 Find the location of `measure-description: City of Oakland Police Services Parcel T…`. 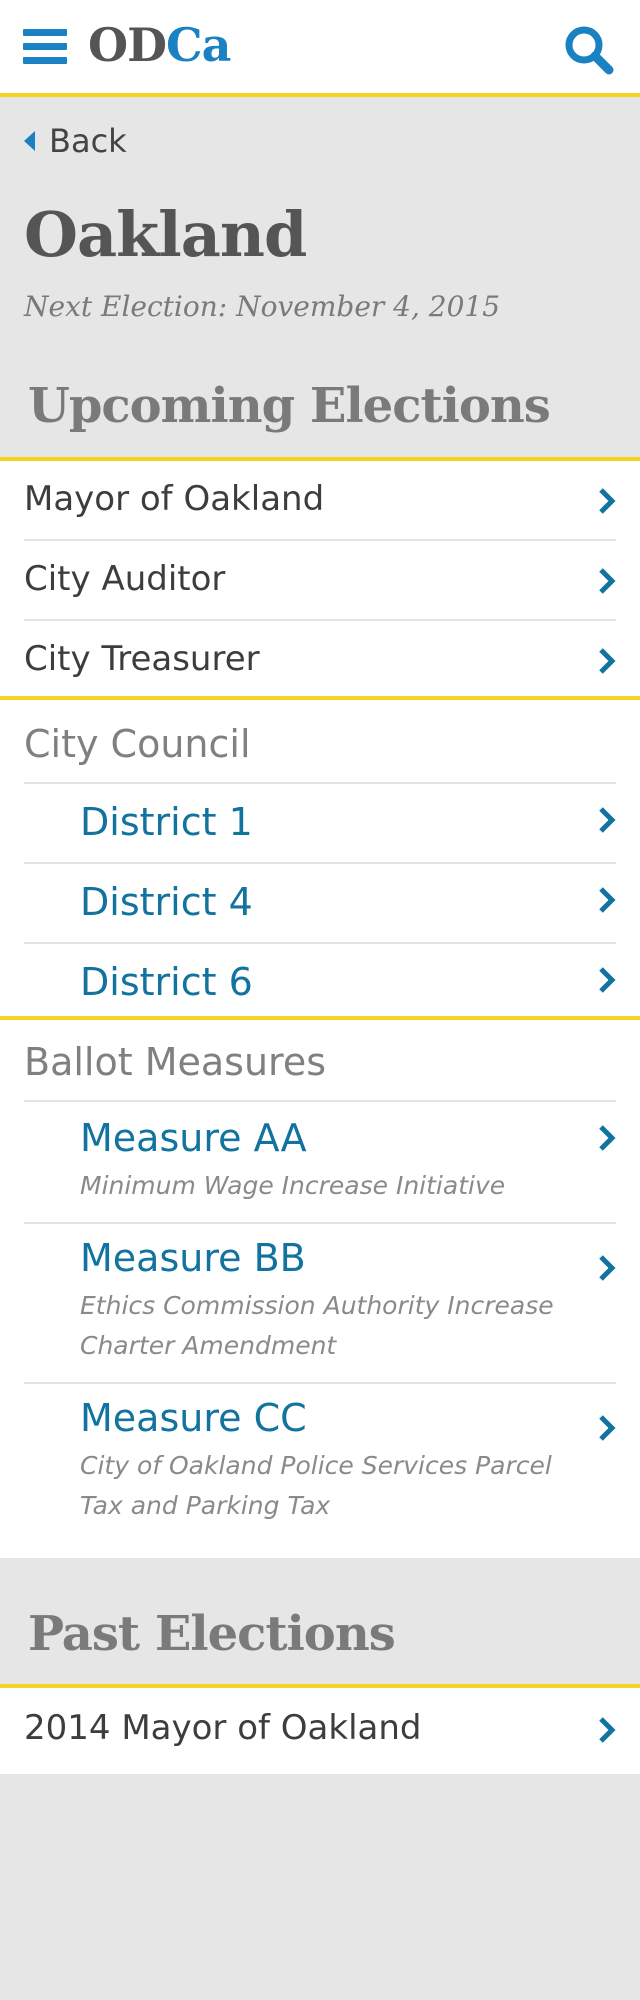

measure-description: City of Oakland Police Services Parcel T… is located at coordinates (316, 1485).